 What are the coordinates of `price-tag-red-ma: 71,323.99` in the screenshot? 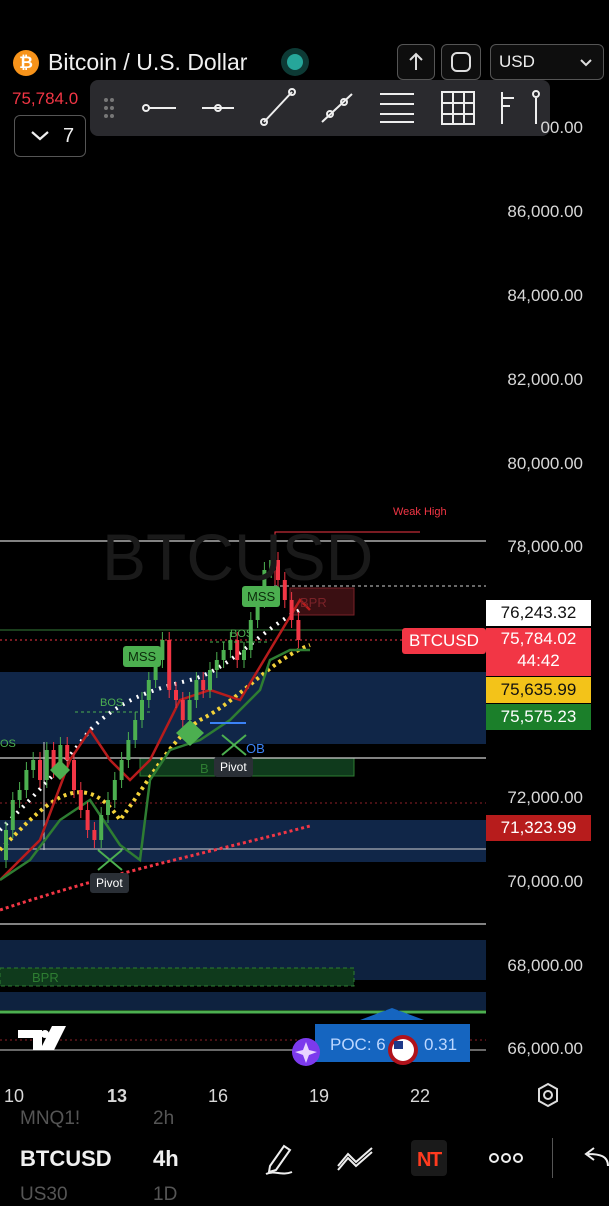 It's located at (538, 828).